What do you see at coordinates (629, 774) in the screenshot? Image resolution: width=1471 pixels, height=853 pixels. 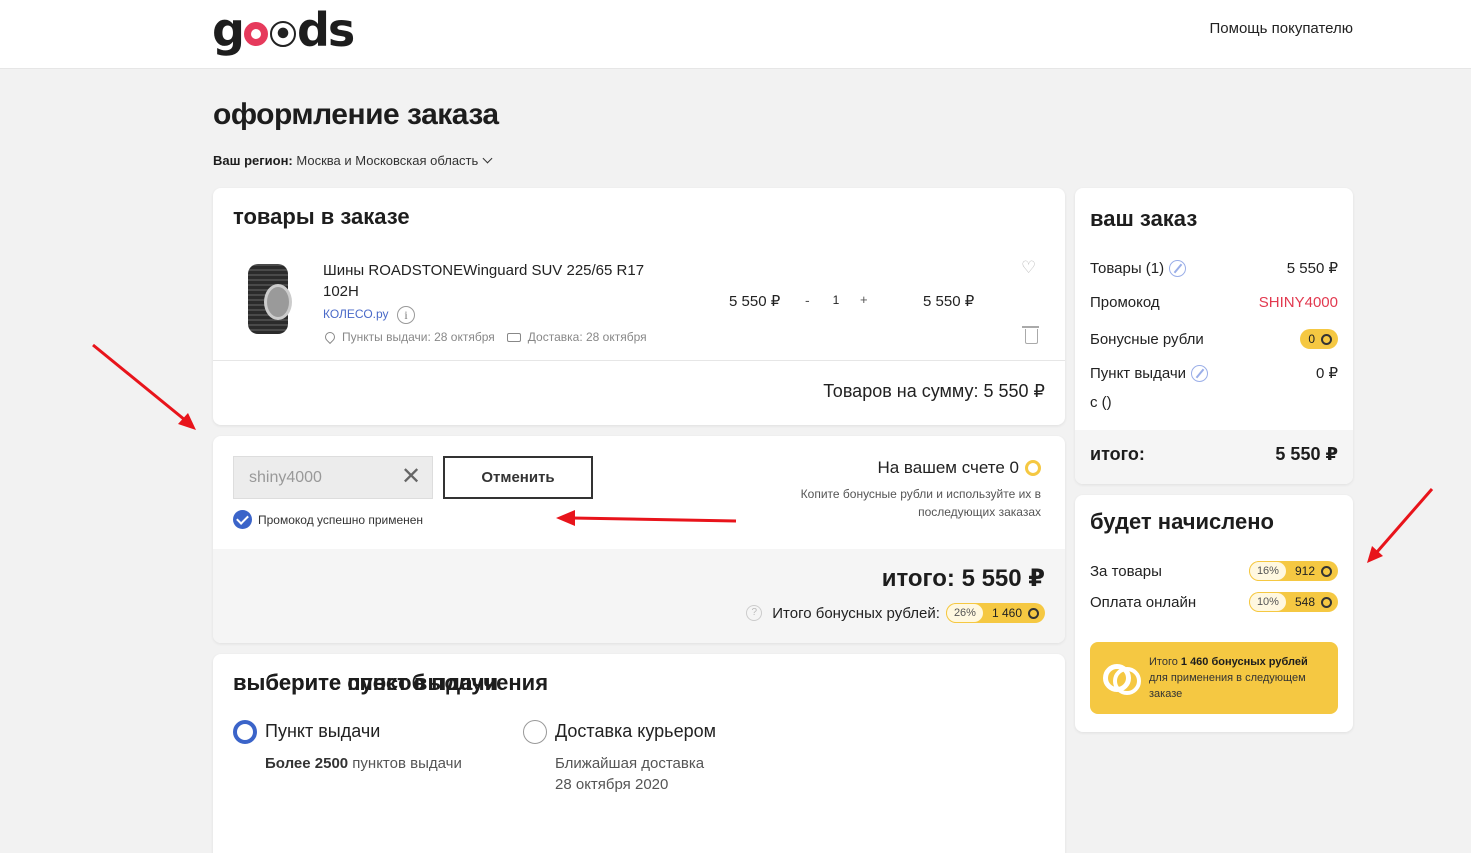 I see `courier-option-sub: Ближайшая доставка 28 октября 2020` at bounding box center [629, 774].